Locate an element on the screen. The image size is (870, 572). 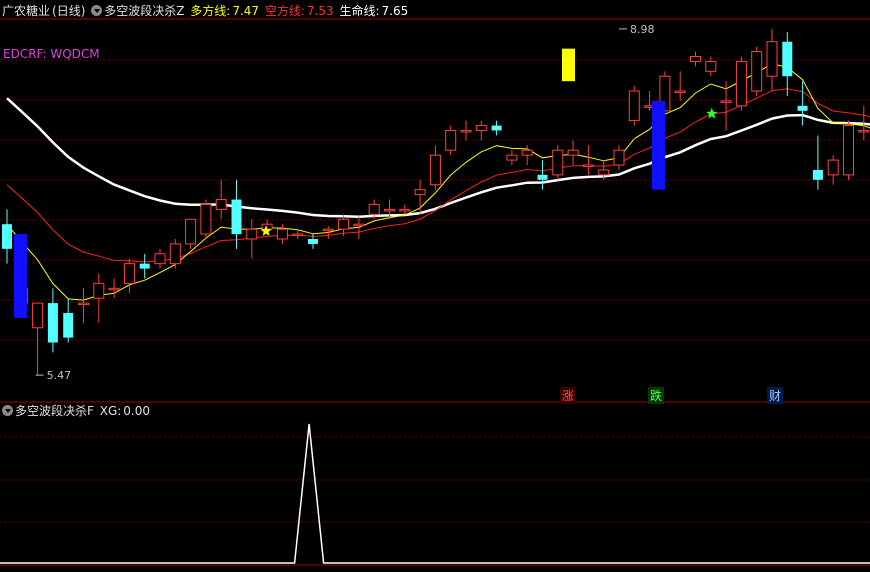
stock-name: 广农糖业 is located at coordinates (26, 11).